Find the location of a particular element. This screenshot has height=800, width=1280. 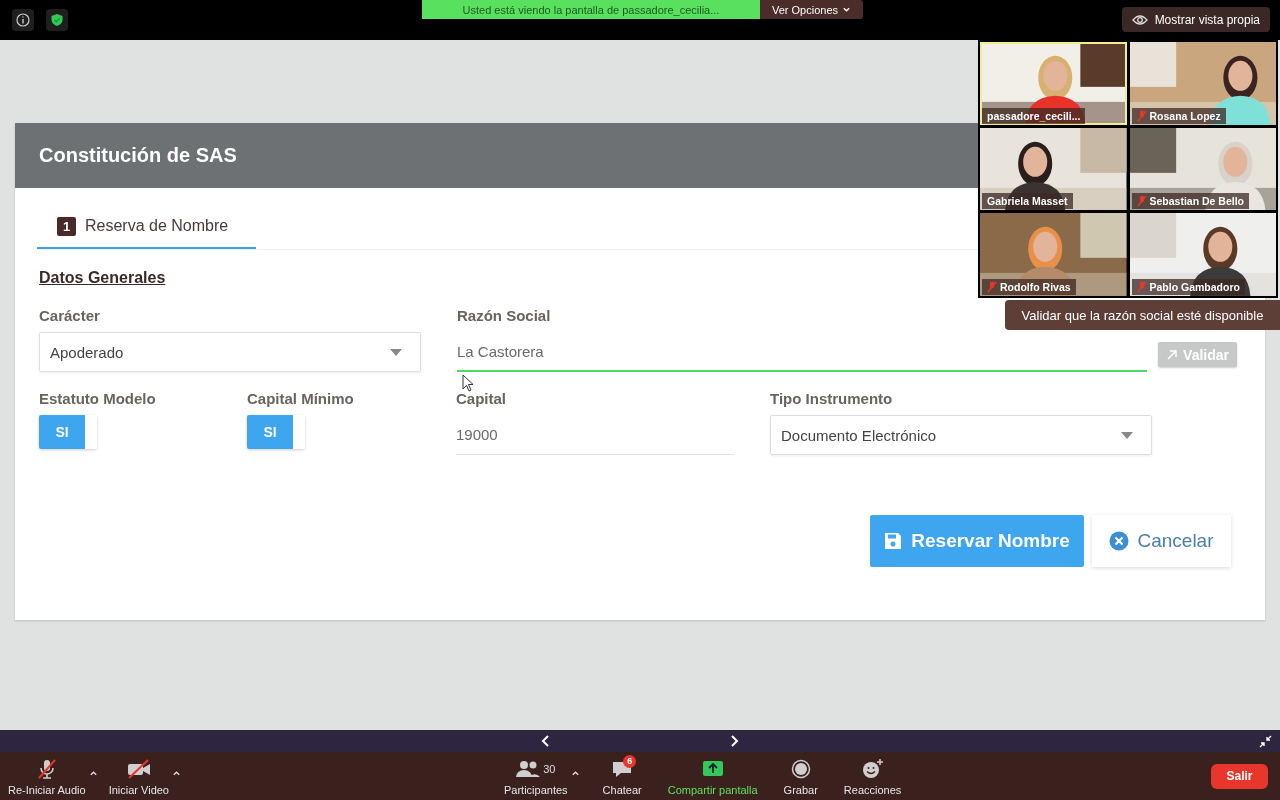

participant-count: 30 is located at coordinates (549, 768).